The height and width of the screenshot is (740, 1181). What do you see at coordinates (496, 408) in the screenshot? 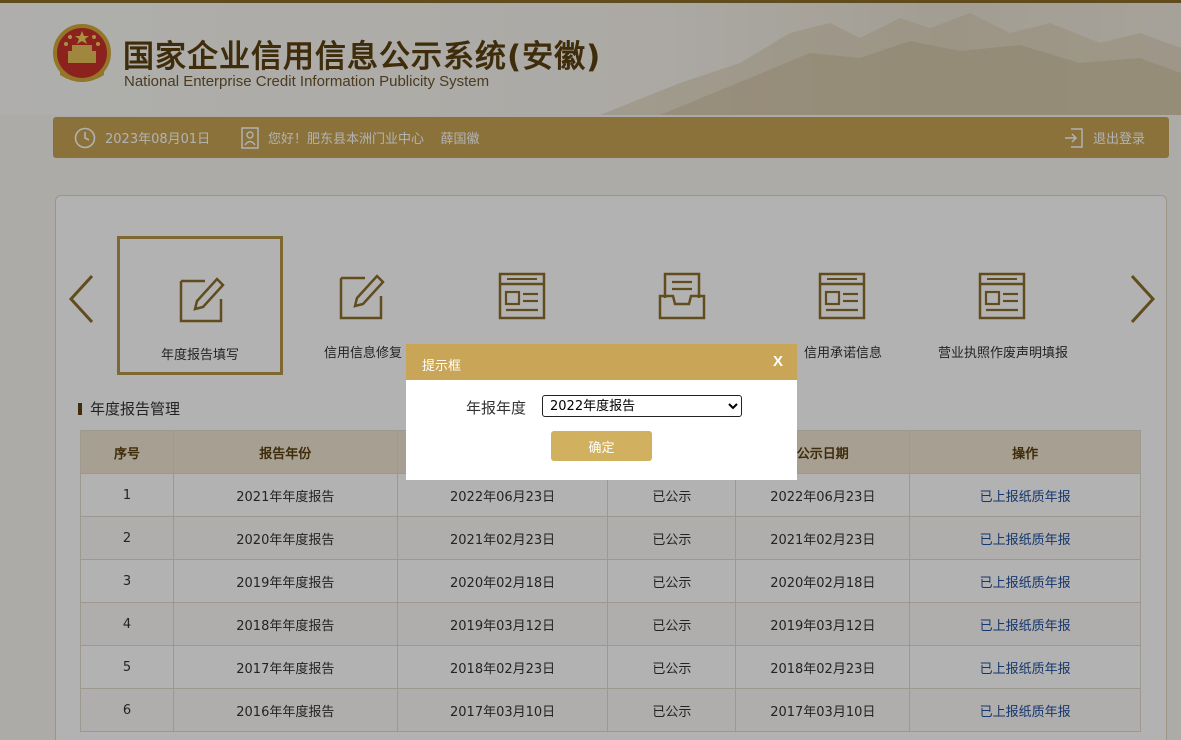
I see `report-year-label: 年报年度` at bounding box center [496, 408].